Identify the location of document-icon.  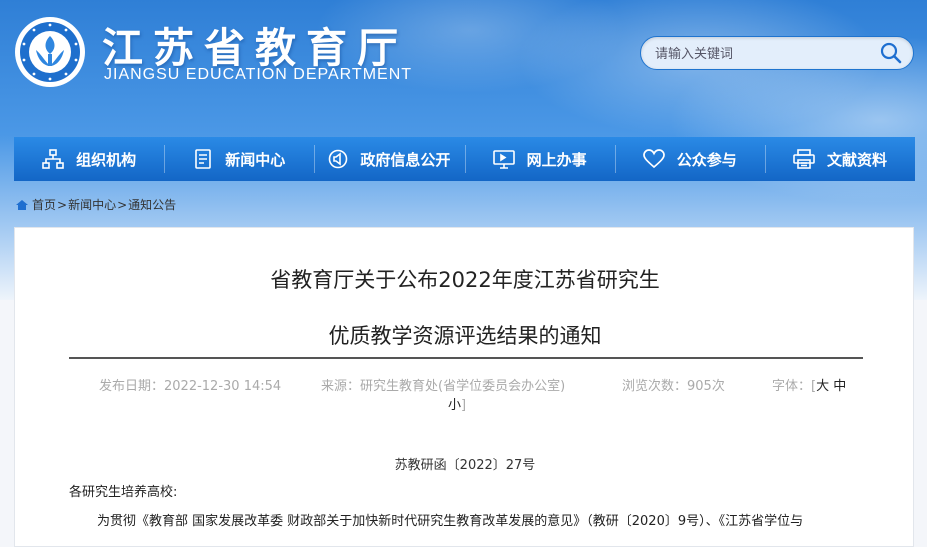
(203, 159).